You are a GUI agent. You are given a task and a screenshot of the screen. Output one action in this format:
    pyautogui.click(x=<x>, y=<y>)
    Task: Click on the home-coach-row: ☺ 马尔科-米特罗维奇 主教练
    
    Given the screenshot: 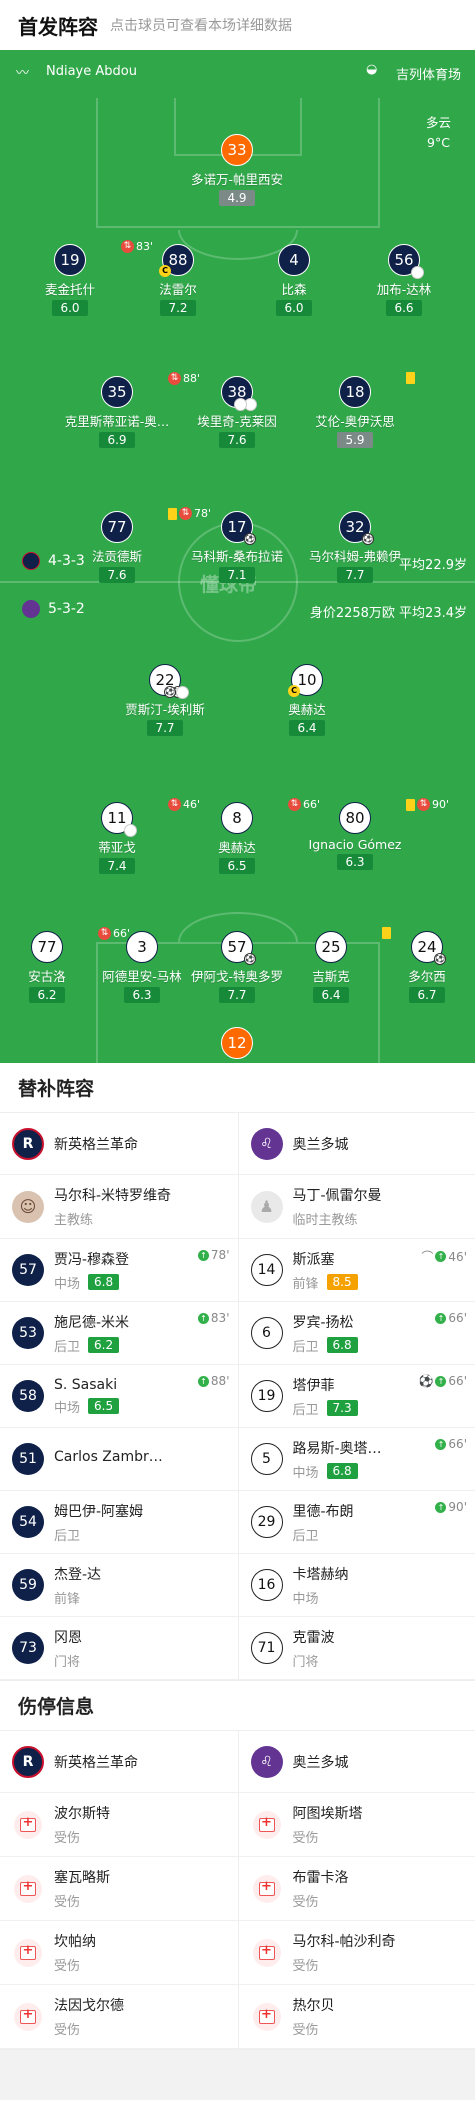 What is the action you would take?
    pyautogui.click(x=119, y=1207)
    